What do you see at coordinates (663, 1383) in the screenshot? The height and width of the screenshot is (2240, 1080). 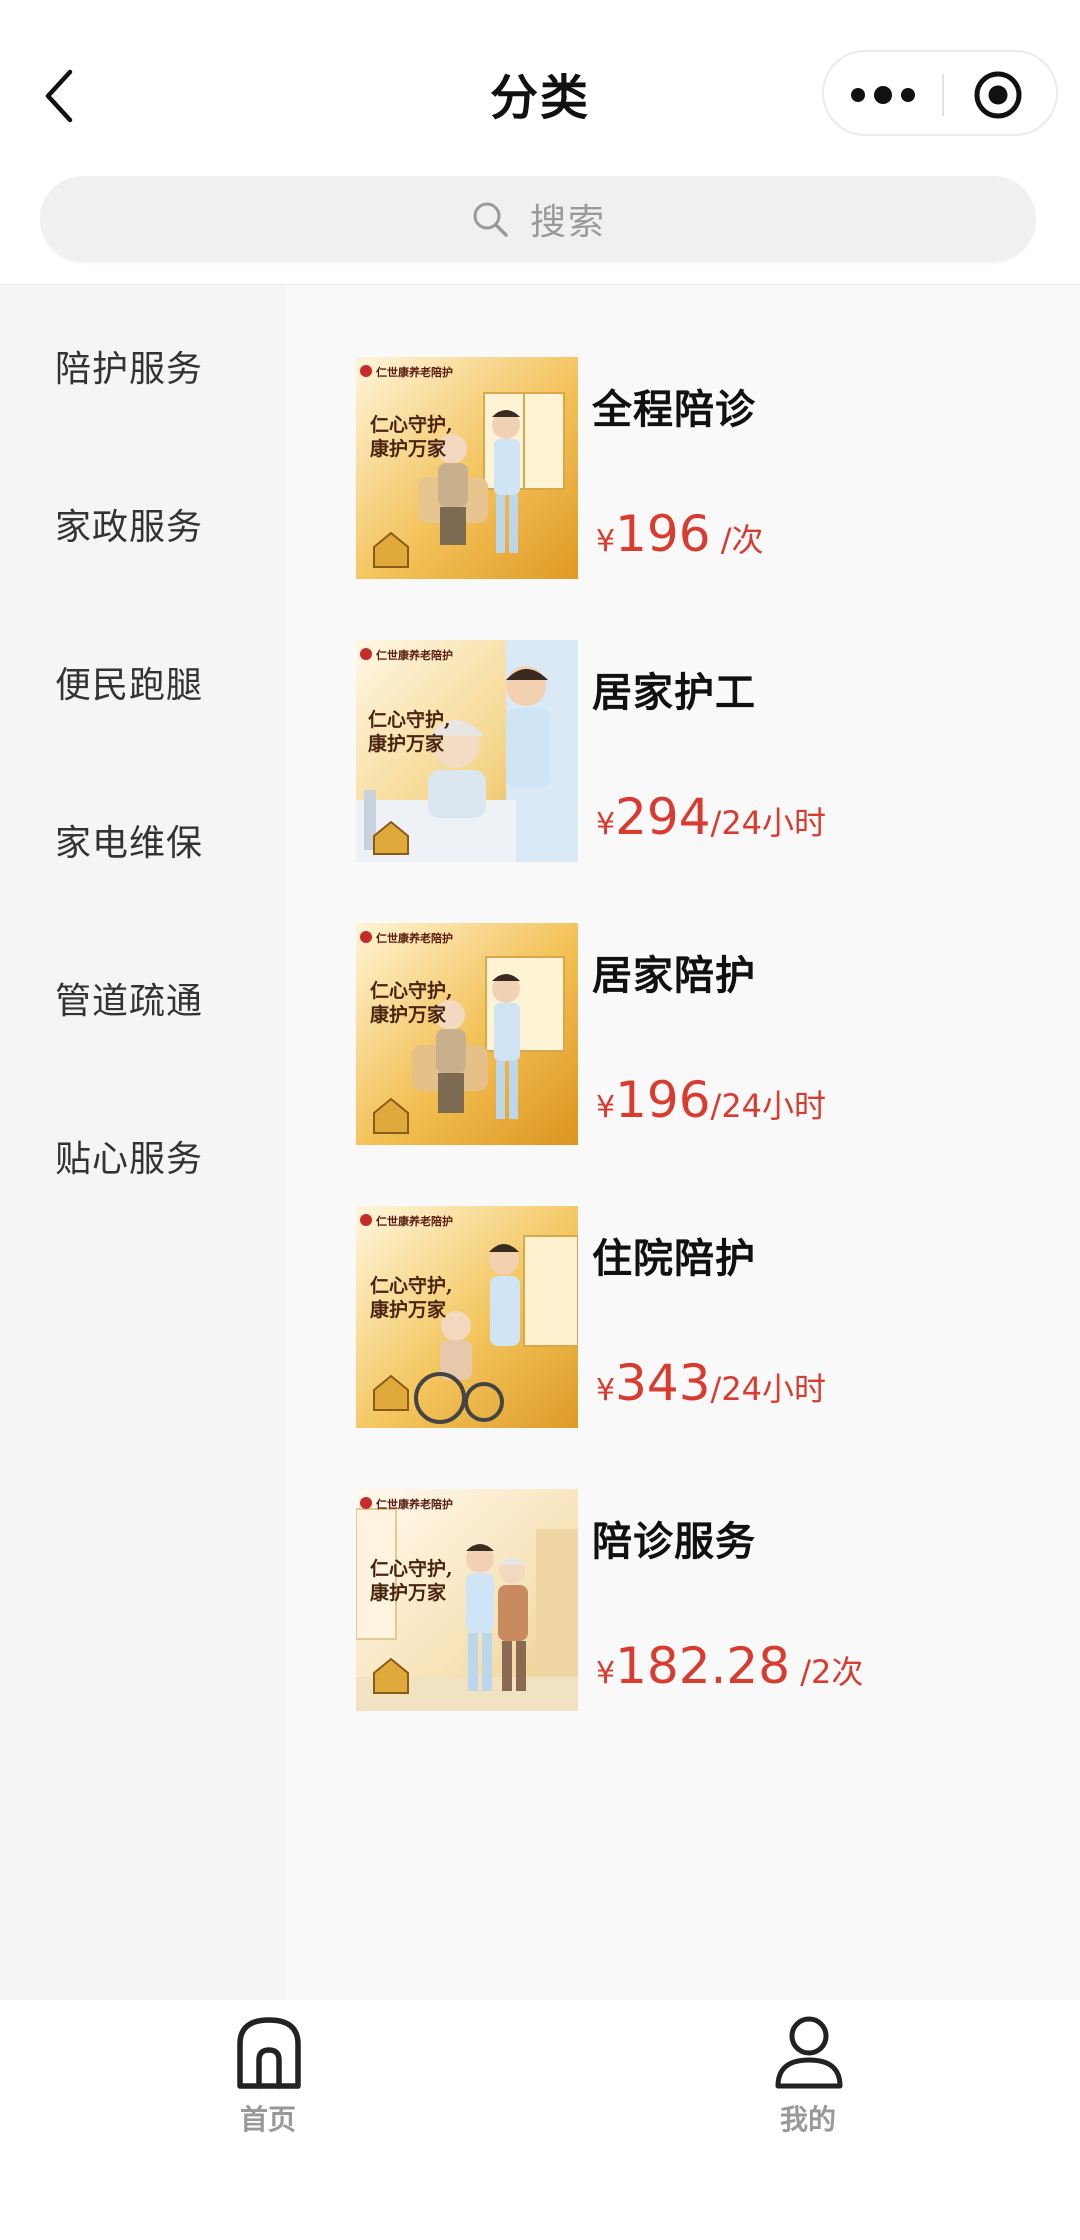 I see `price-amount: 343` at bounding box center [663, 1383].